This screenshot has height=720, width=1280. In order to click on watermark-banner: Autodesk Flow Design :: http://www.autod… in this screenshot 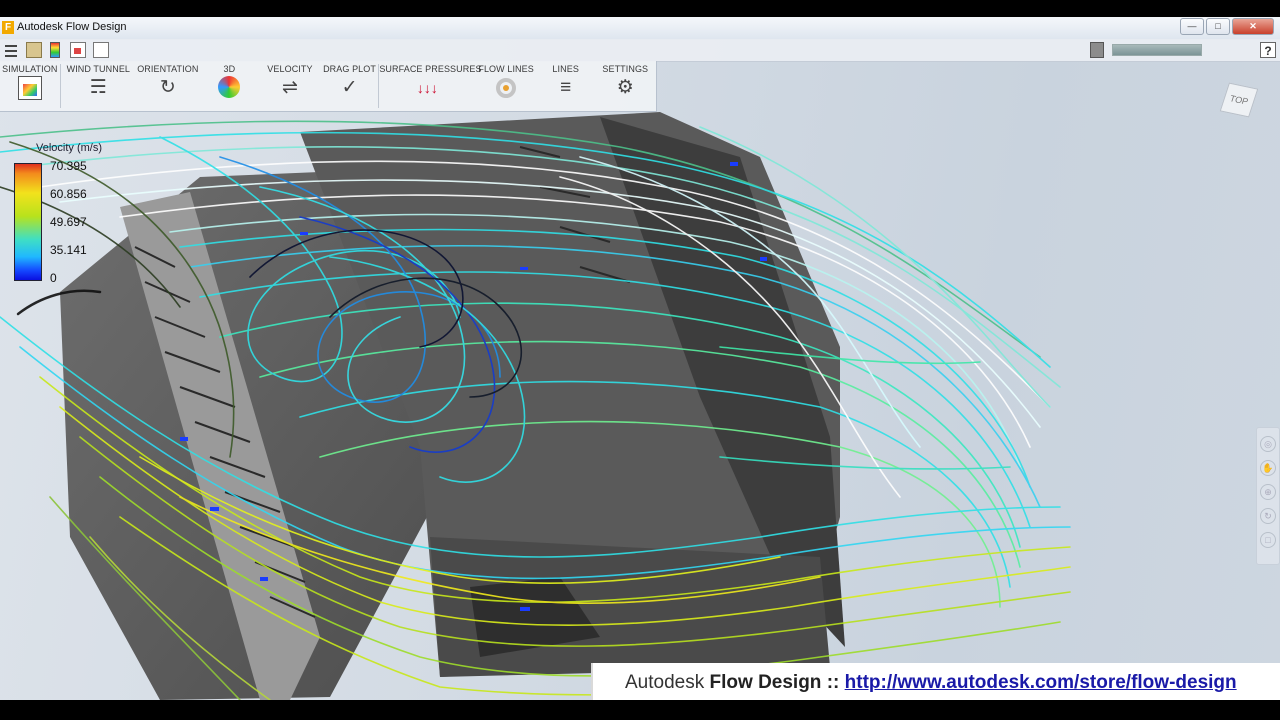, I will do `click(935, 681)`.